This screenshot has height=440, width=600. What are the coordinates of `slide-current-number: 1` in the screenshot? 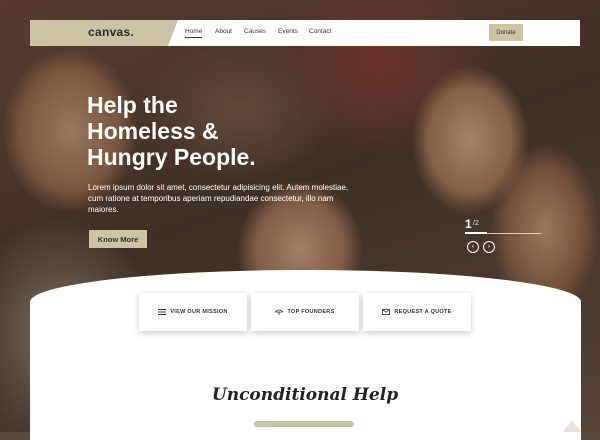 It's located at (468, 224).